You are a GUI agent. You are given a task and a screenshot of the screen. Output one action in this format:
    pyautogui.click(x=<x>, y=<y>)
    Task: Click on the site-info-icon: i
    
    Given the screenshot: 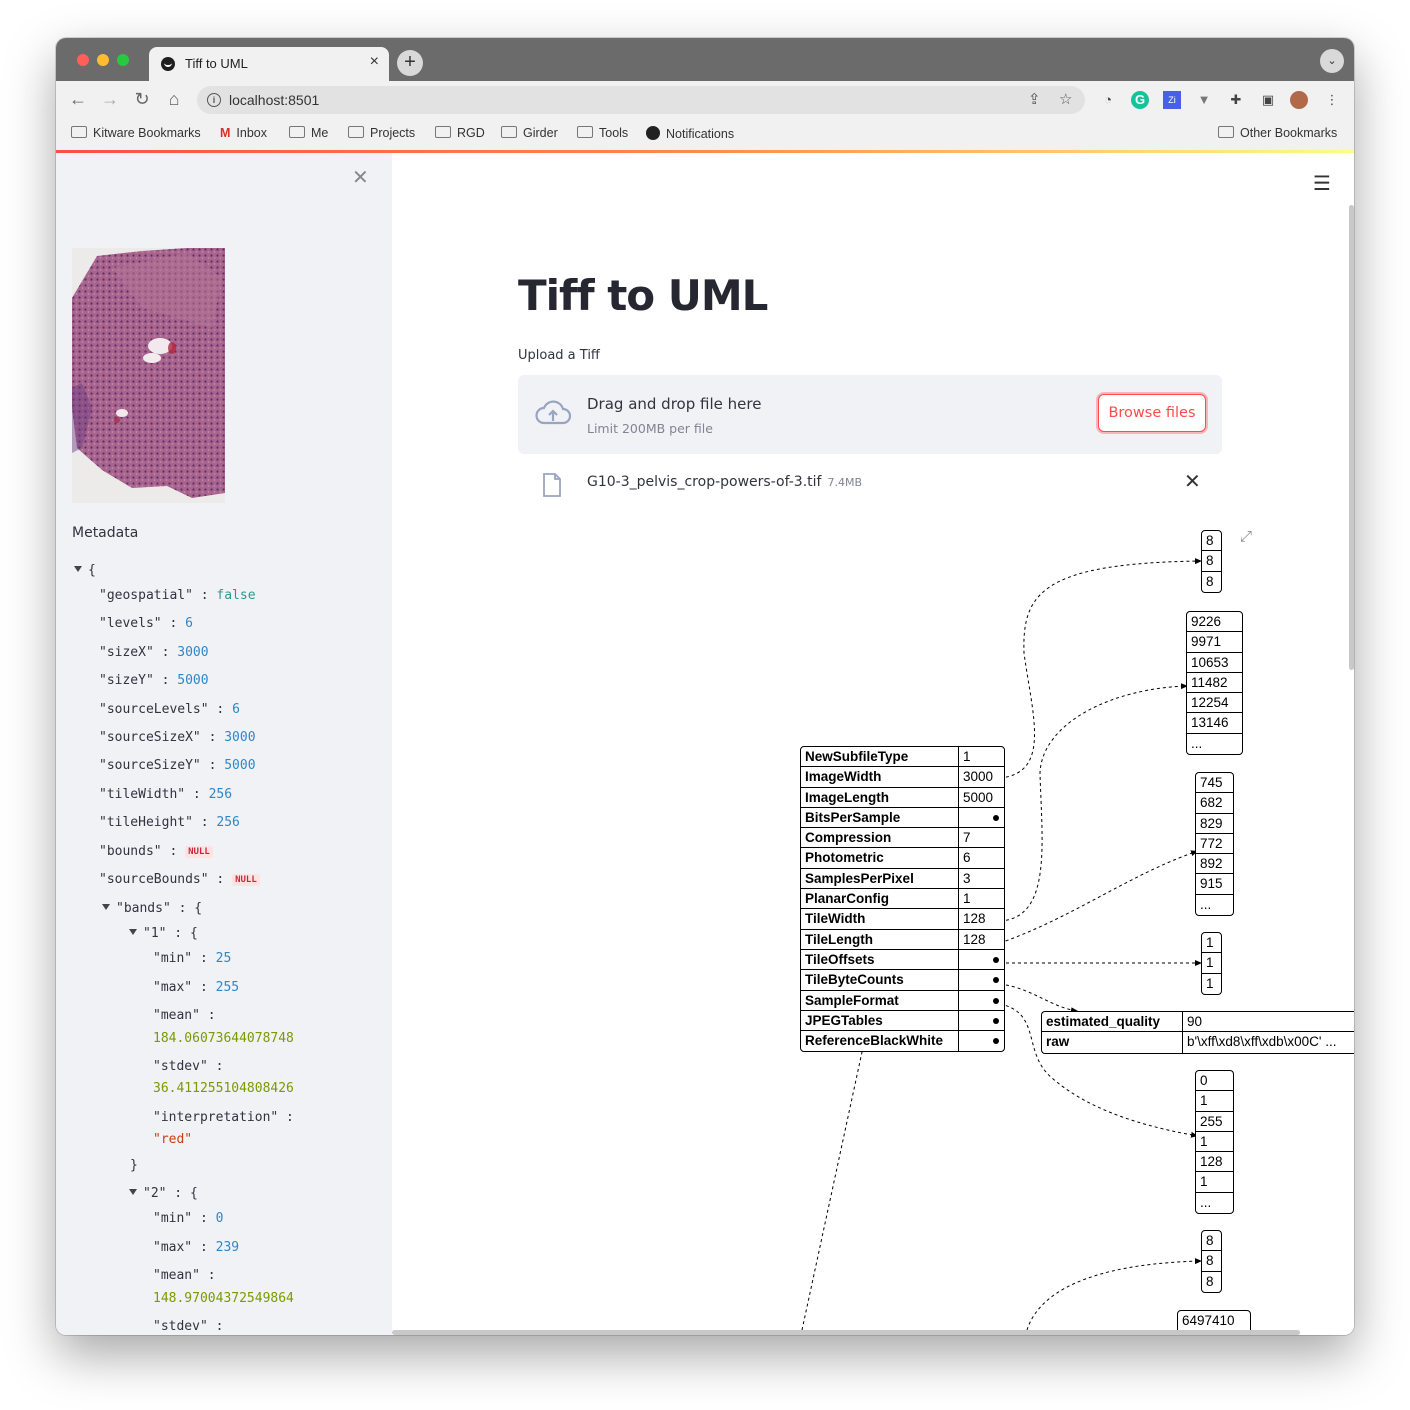 What is the action you would take?
    pyautogui.click(x=214, y=100)
    